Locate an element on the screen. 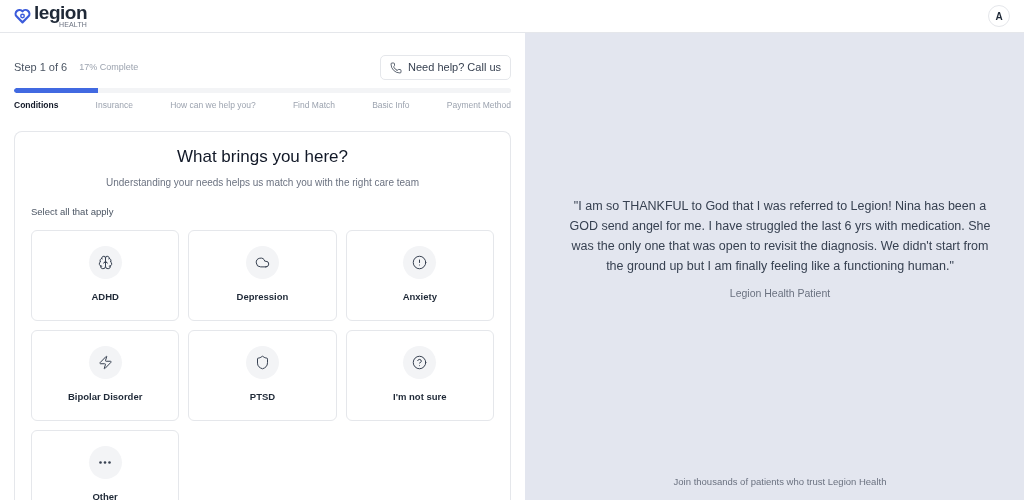 Image resolution: width=1024 pixels, height=500 pixels. lightning-icon is located at coordinates (105, 362).